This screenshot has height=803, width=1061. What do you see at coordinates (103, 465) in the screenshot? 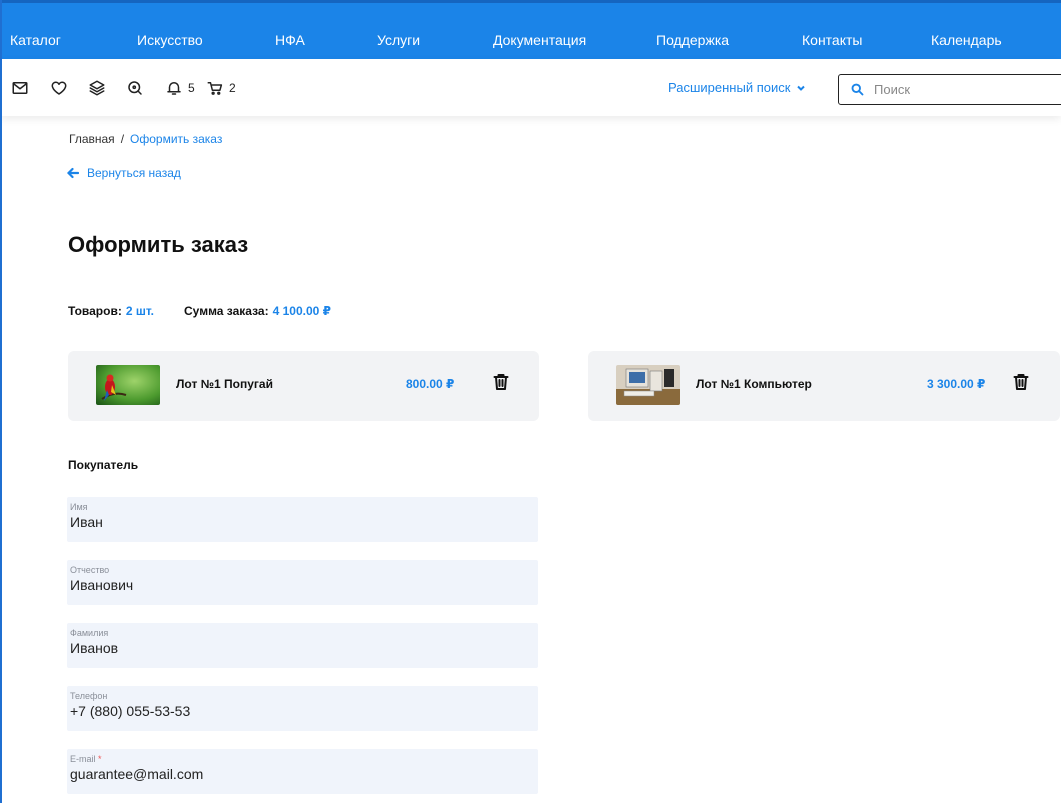
I see `buyer-section-title: Покупатель` at bounding box center [103, 465].